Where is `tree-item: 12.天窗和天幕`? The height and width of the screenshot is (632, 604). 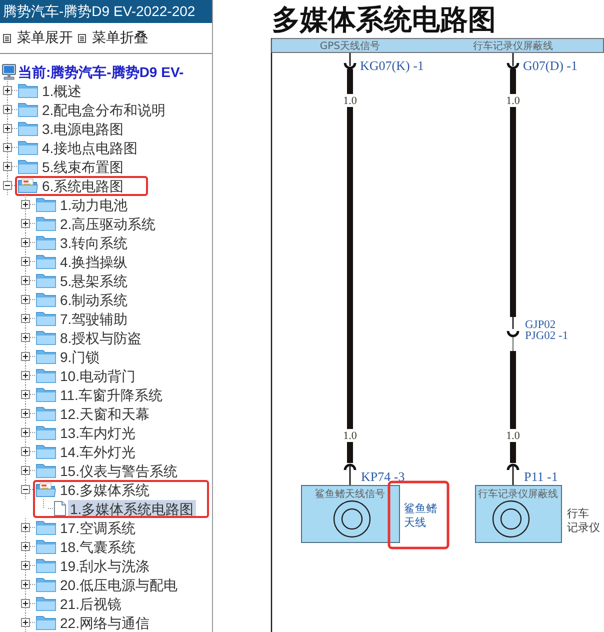 tree-item: 12.天窗和天幕 is located at coordinates (105, 413).